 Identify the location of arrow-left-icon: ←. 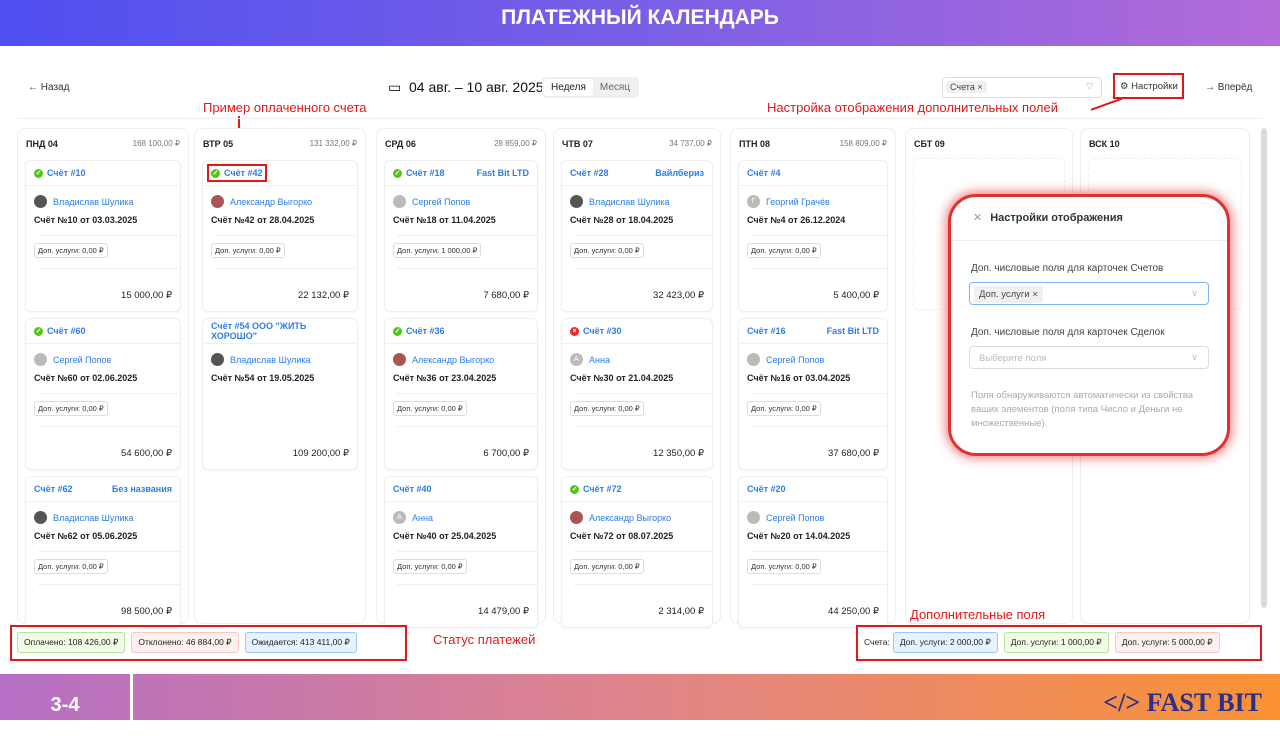
(33, 87).